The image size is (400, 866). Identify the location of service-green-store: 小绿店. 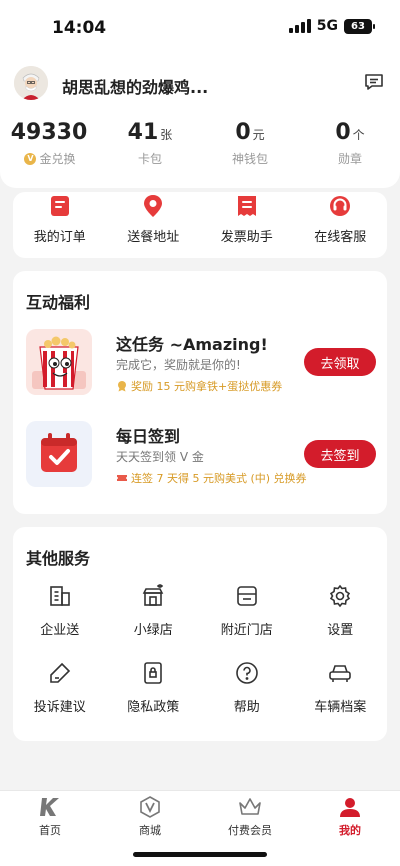
(154, 610).